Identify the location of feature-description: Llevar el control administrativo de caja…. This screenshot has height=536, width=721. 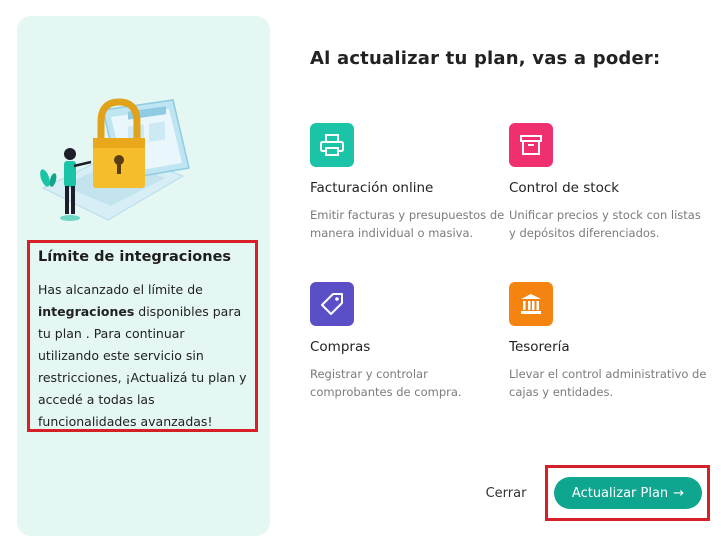
(608, 383).